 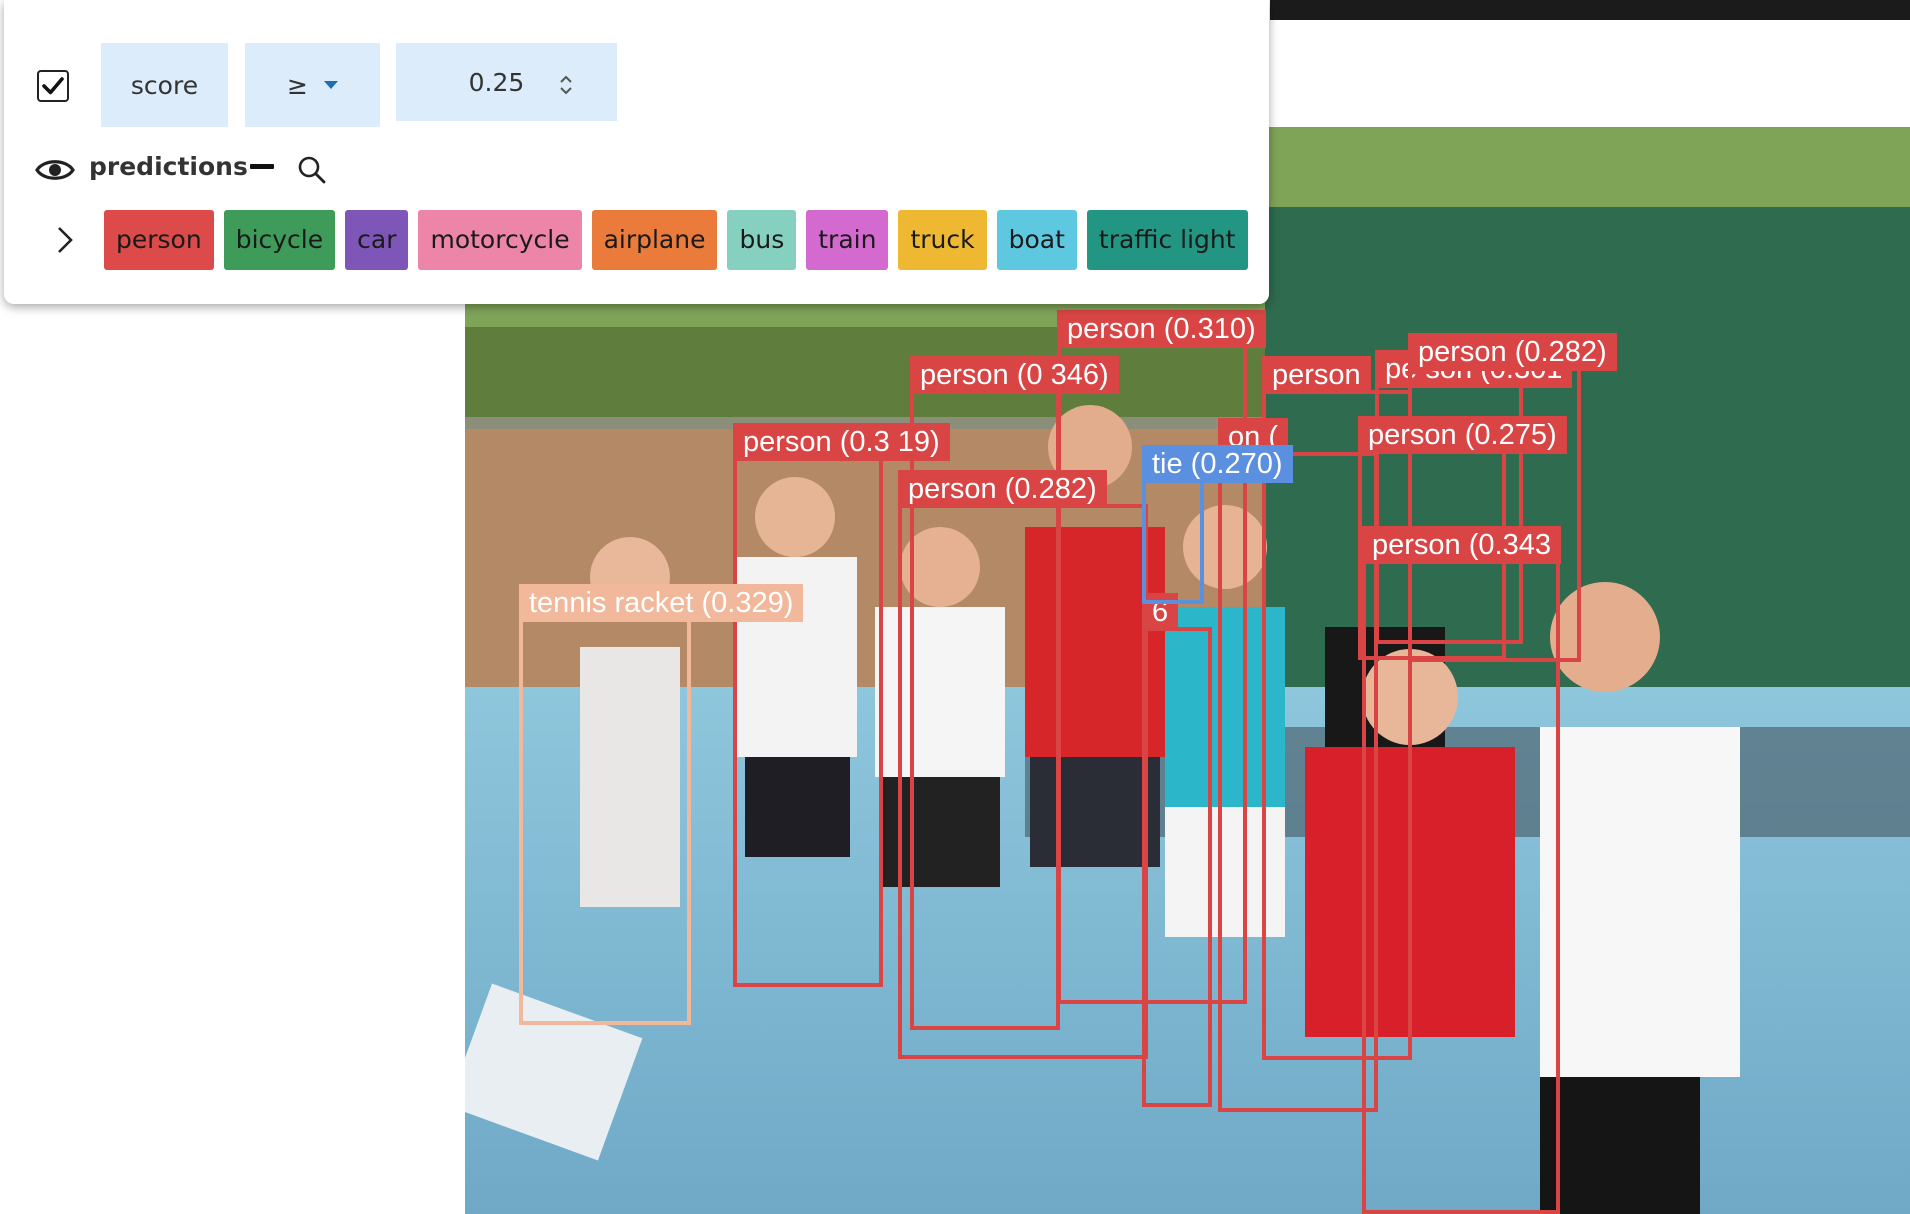 I want to click on operator-select: ≥, so click(x=312, y=85).